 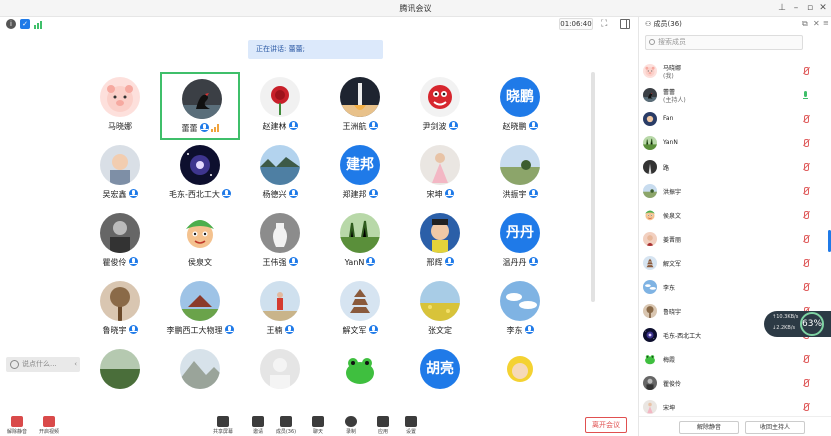 What do you see at coordinates (709, 427) in the screenshot?
I see `unmute-all-button: 解除静音` at bounding box center [709, 427].